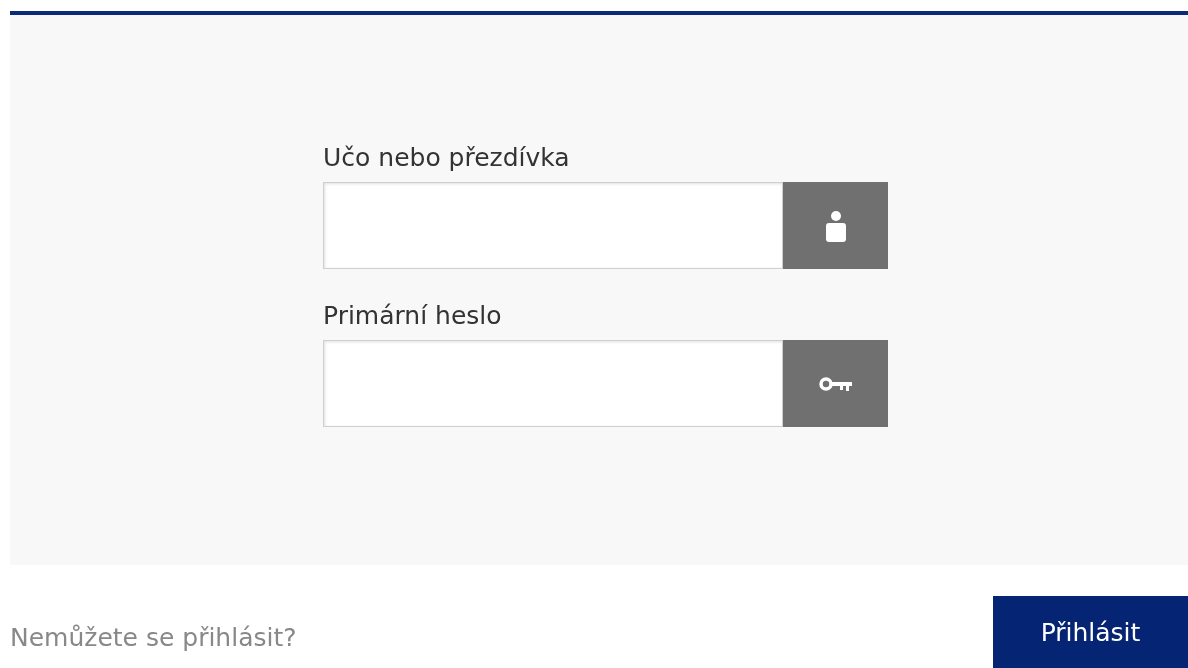 The height and width of the screenshot is (668, 1188). What do you see at coordinates (153, 637) in the screenshot?
I see `help-link: Nemůžete se přihlásit?` at bounding box center [153, 637].